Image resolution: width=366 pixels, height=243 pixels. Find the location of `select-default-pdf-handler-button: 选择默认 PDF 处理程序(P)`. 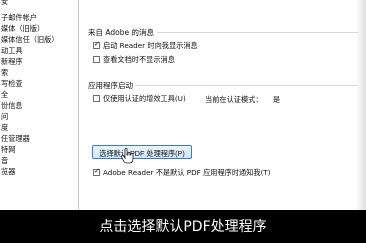

select-default-pdf-handler-button: 选择默认 PDF 处理程序(P) is located at coordinates (142, 152).